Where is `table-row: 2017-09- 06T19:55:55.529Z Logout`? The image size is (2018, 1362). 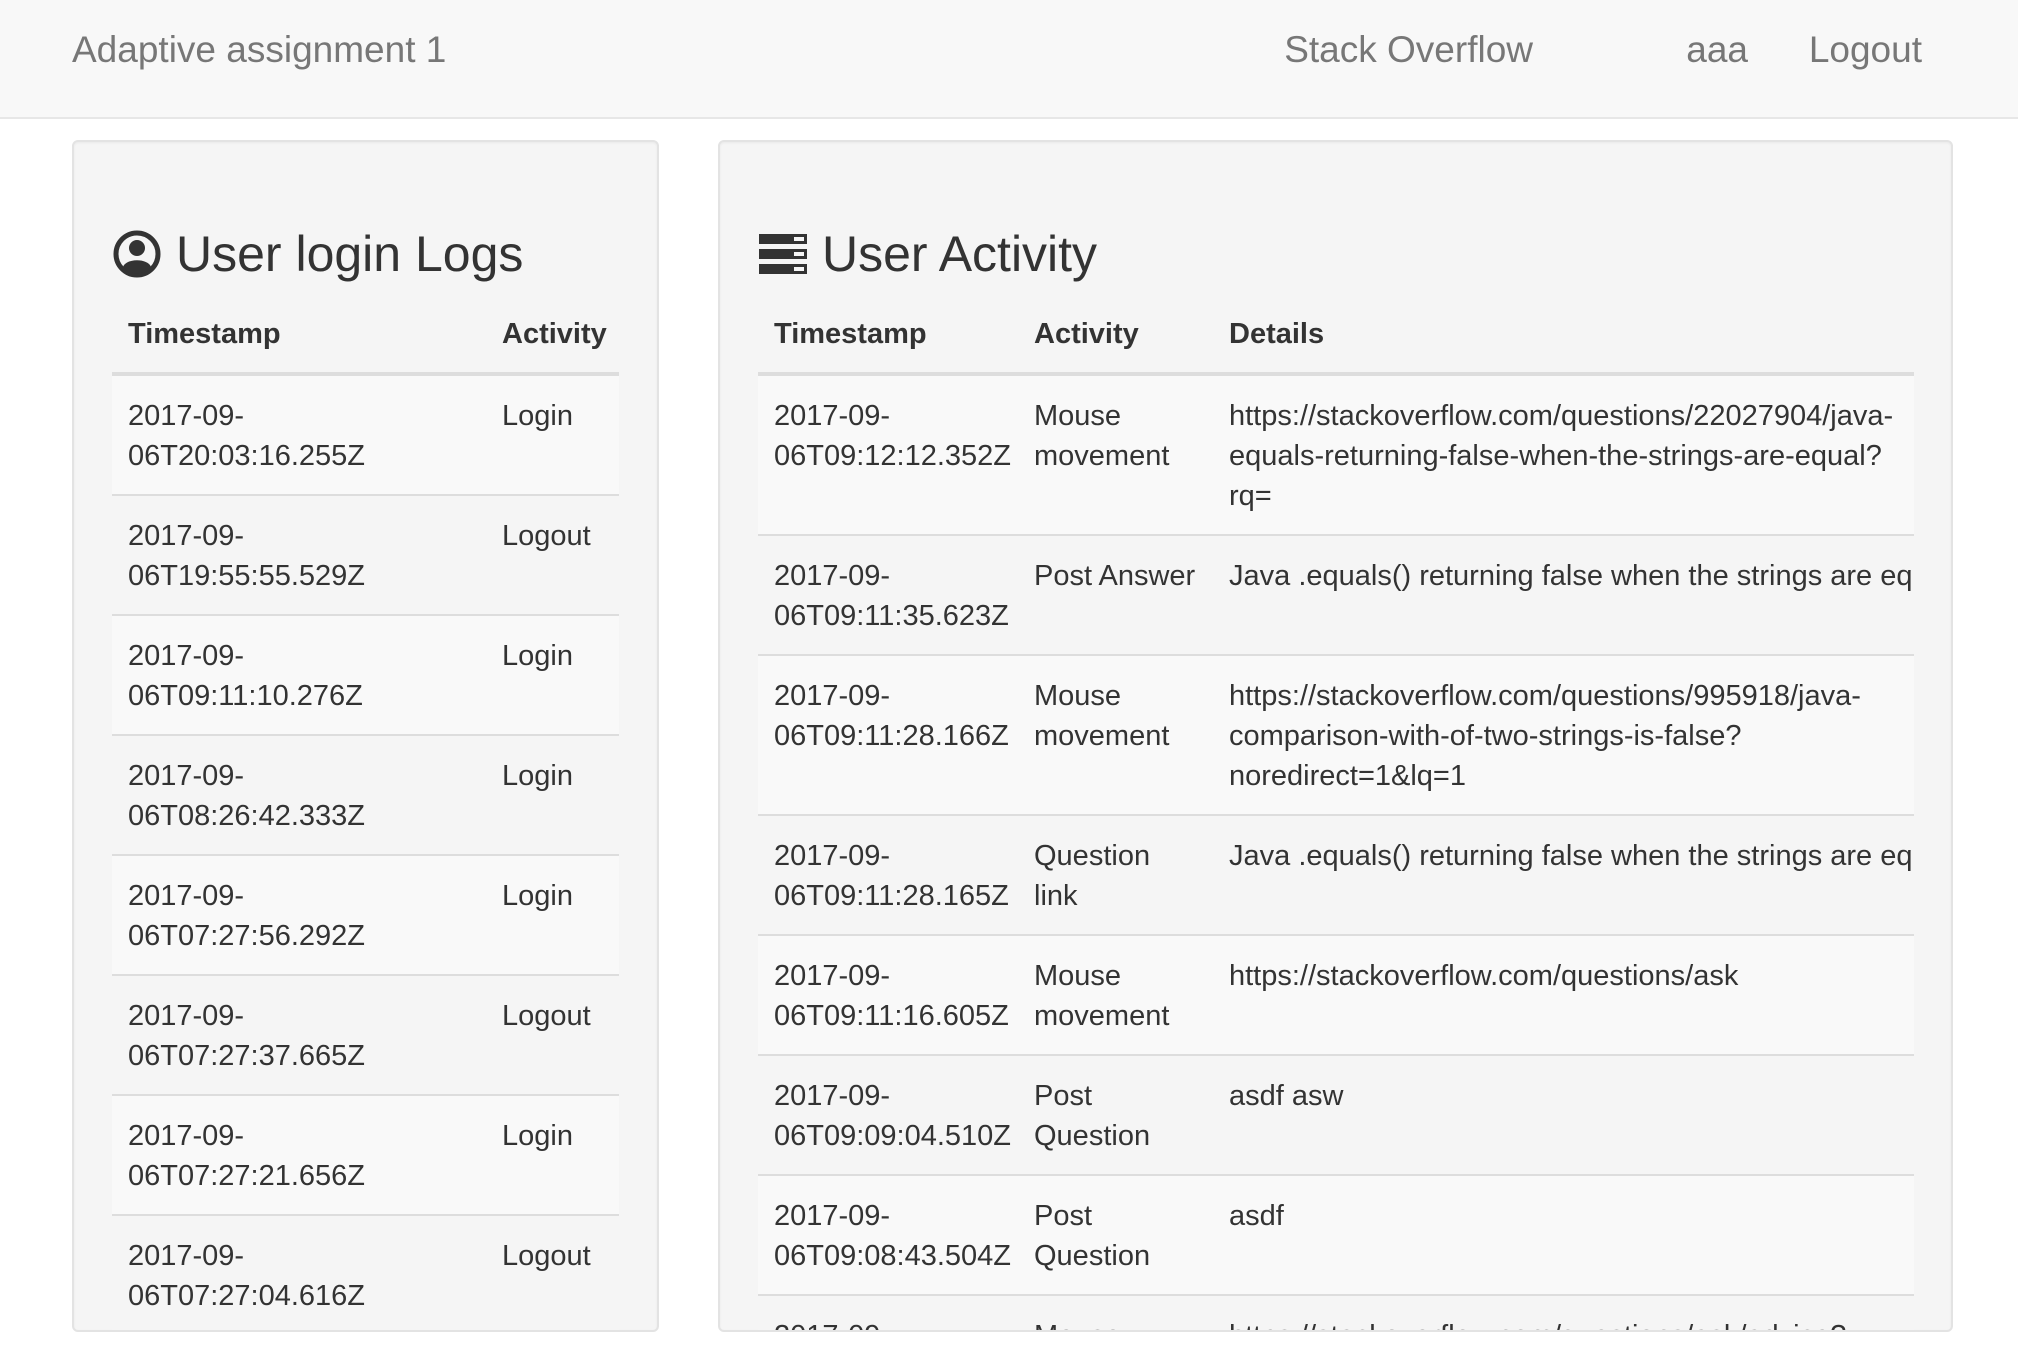
table-row: 2017-09- 06T19:55:55.529Z Logout is located at coordinates (365, 554).